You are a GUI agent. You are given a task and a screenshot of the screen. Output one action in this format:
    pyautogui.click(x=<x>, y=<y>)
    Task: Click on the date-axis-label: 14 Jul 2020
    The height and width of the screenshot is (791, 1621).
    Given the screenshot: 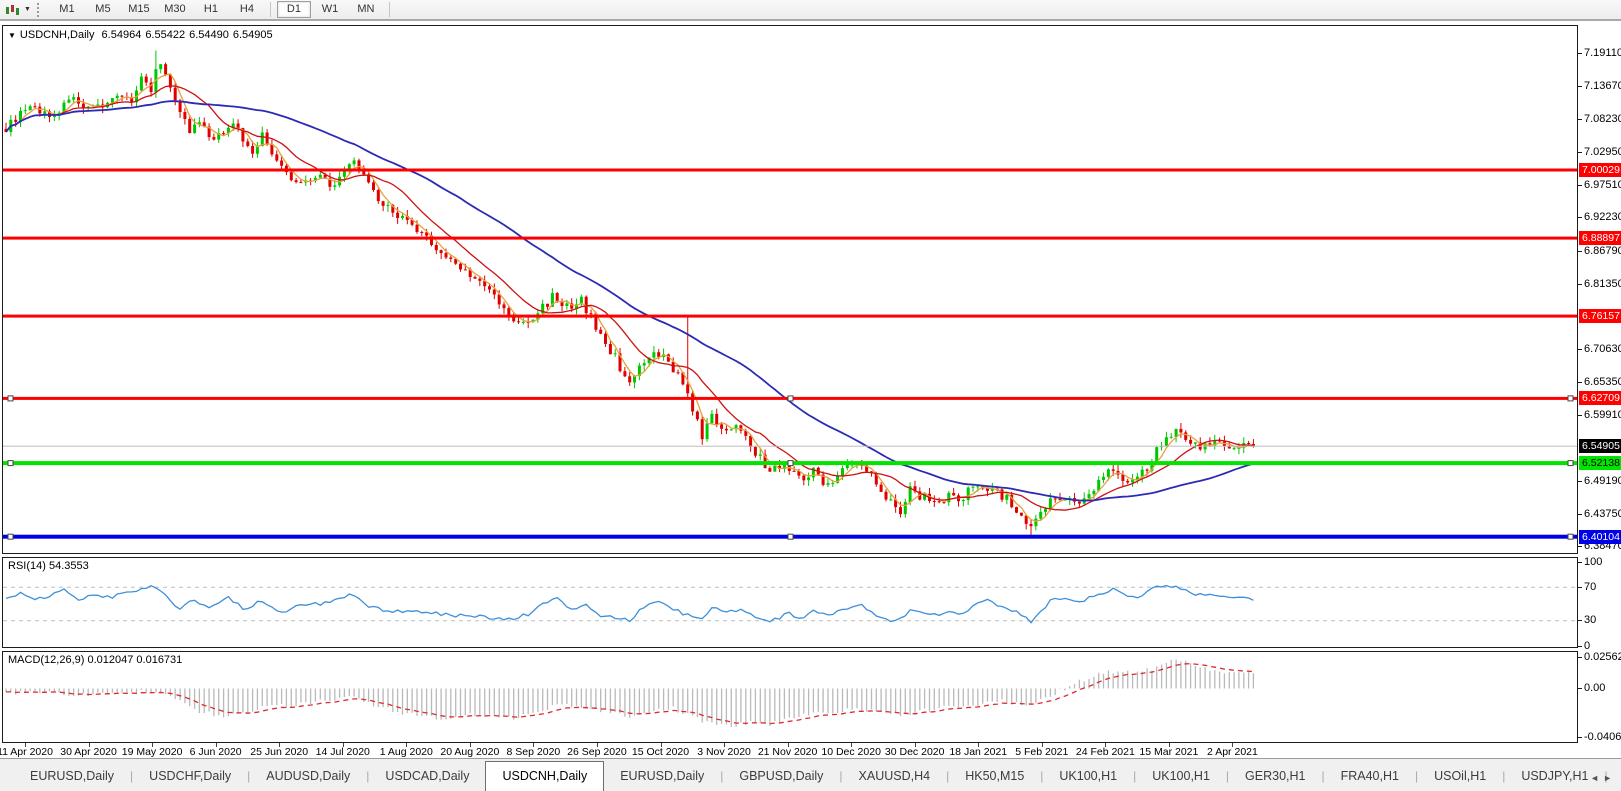 What is the action you would take?
    pyautogui.click(x=342, y=752)
    